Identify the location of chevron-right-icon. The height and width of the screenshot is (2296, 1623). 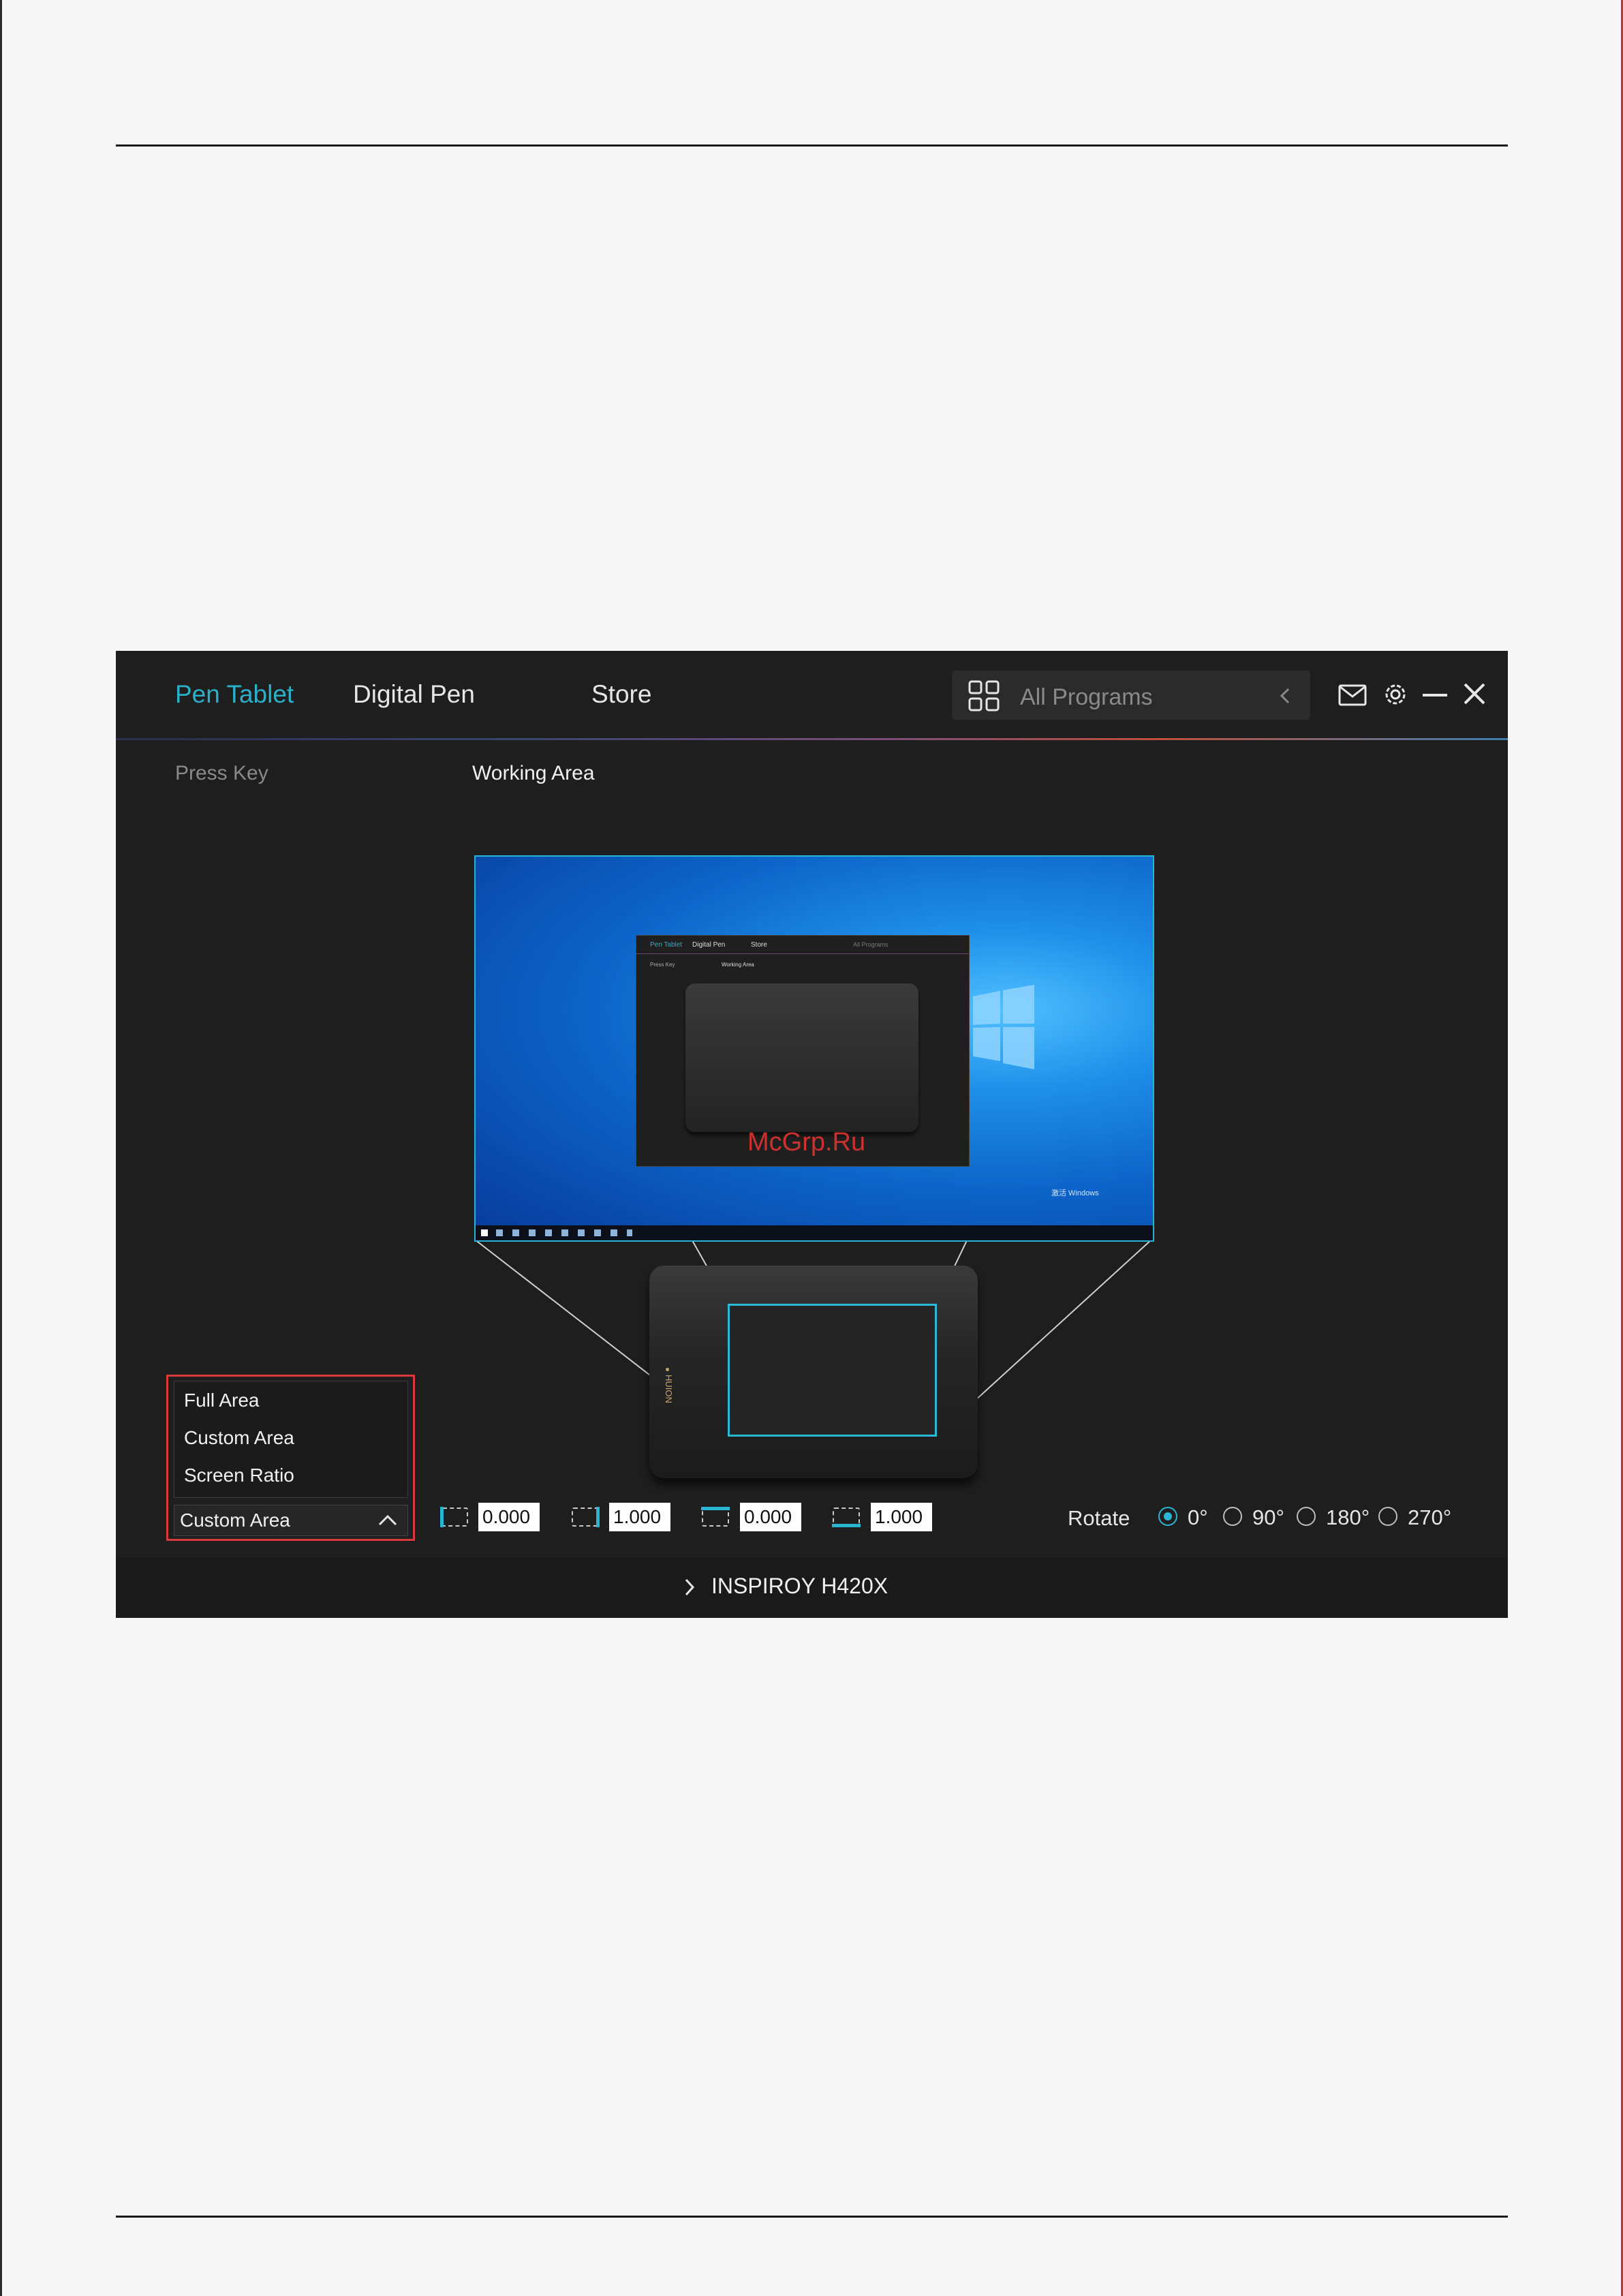
(690, 1587).